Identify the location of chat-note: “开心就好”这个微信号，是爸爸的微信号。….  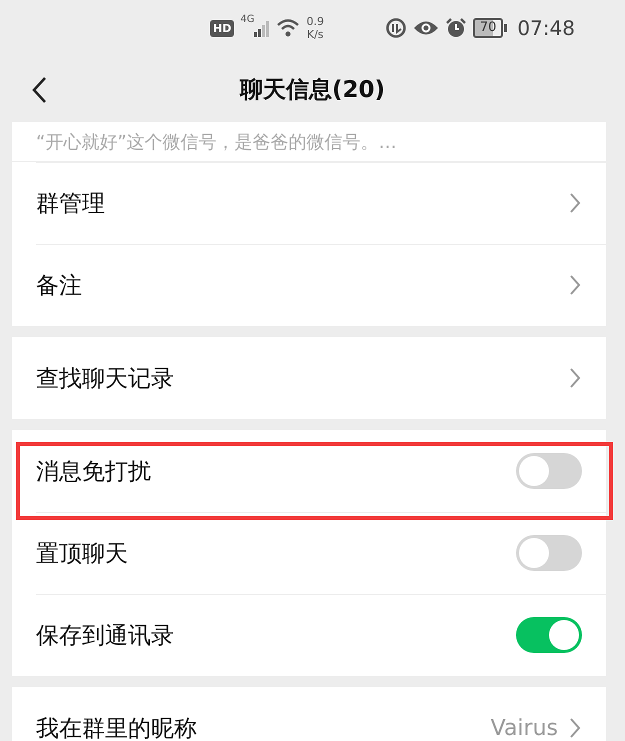
(216, 142).